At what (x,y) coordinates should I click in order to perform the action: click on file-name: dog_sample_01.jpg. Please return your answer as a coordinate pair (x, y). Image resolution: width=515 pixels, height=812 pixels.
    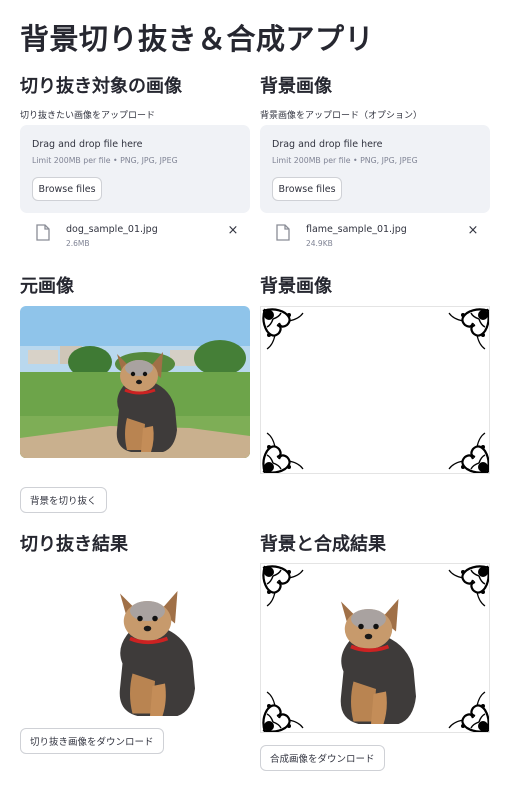
    Looking at the image, I should click on (112, 229).